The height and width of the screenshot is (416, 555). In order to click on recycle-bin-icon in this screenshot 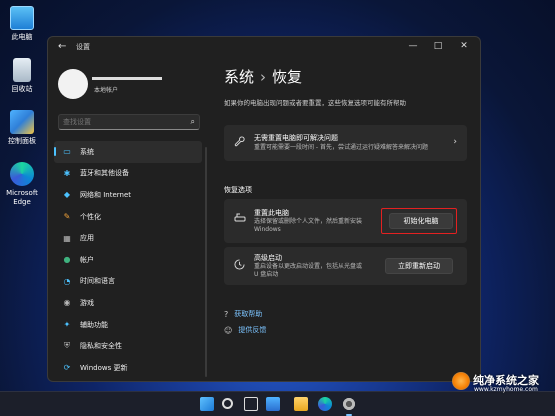, I will do `click(22, 70)`.